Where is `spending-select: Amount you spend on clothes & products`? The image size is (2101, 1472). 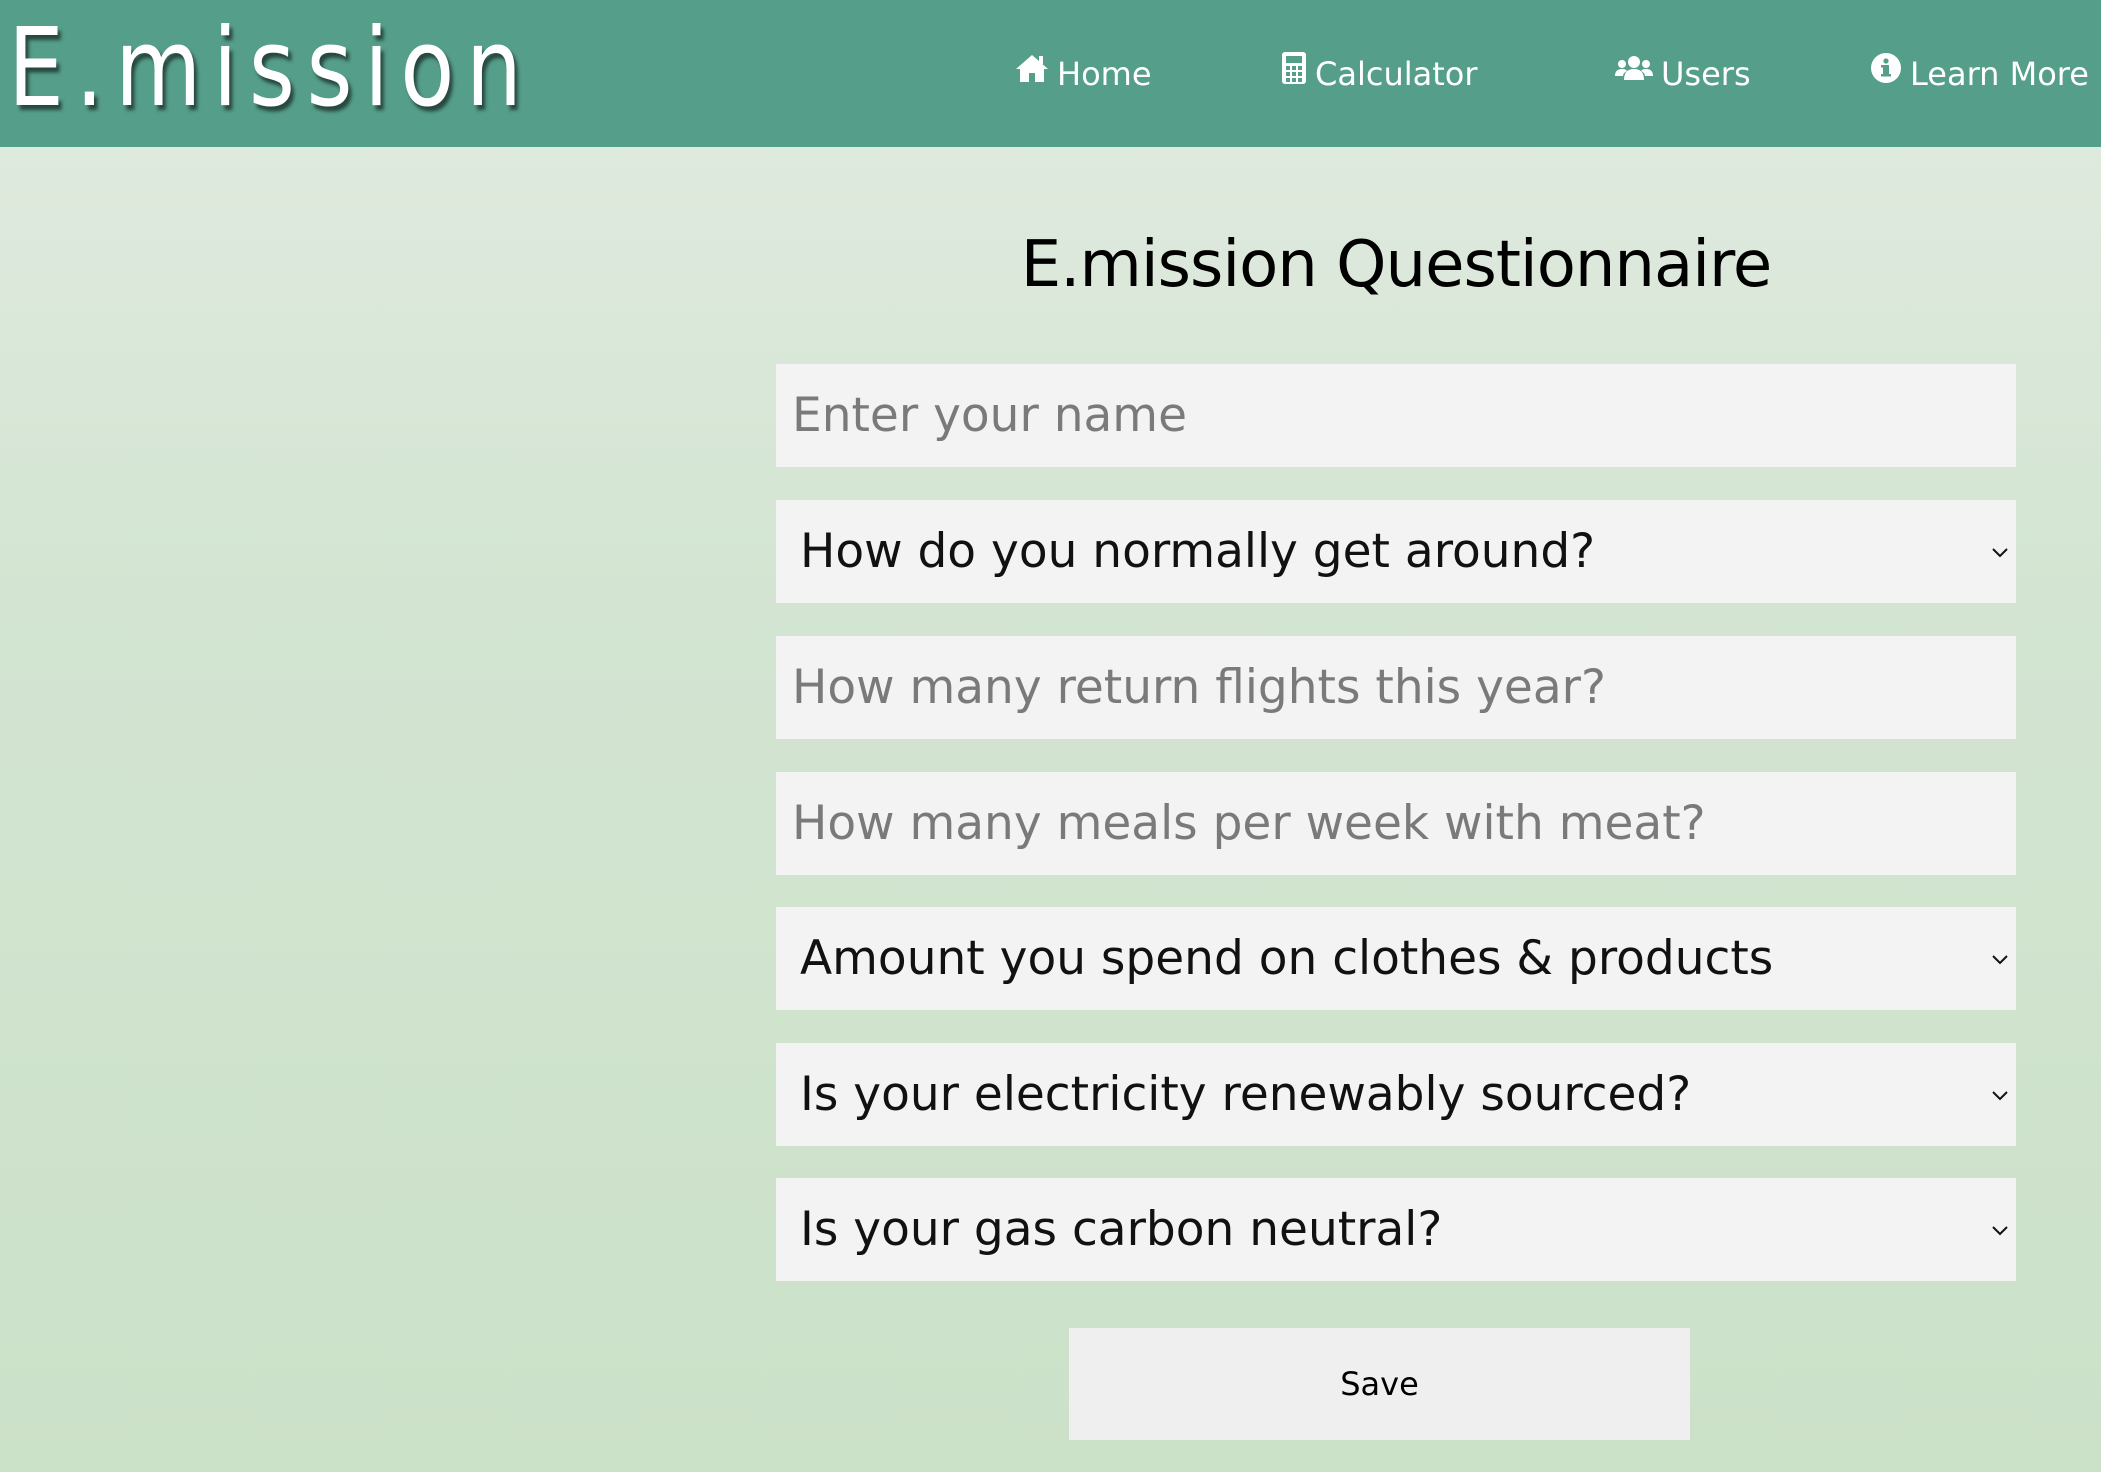
spending-select: Amount you spend on clothes & products is located at coordinates (1396, 958).